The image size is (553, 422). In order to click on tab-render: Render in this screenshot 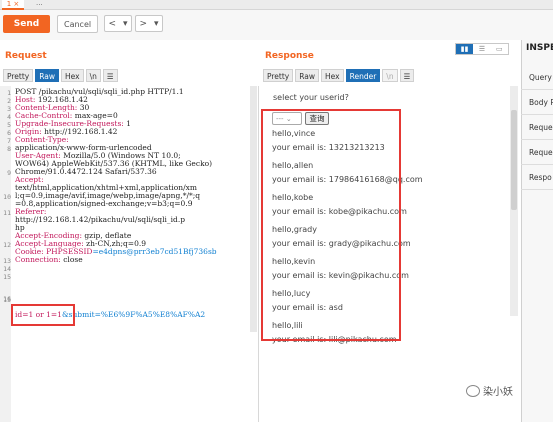, I will do `click(363, 75)`.